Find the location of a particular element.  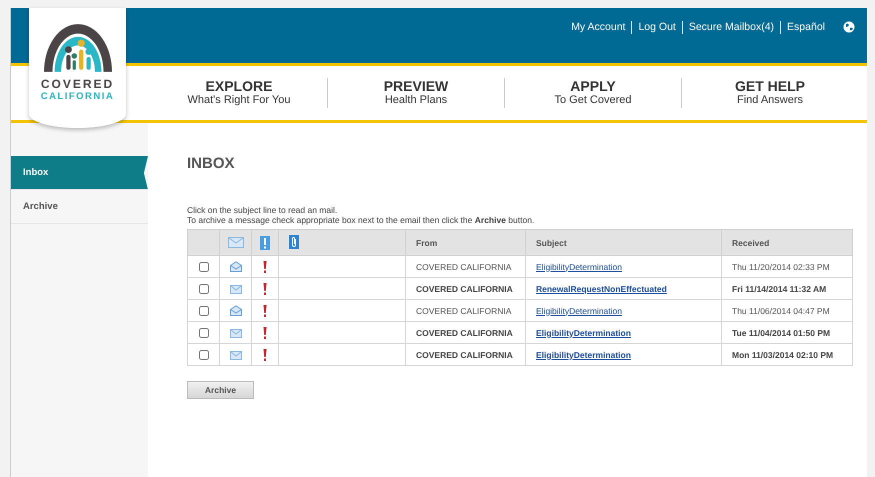

header-link: My Account is located at coordinates (598, 27).